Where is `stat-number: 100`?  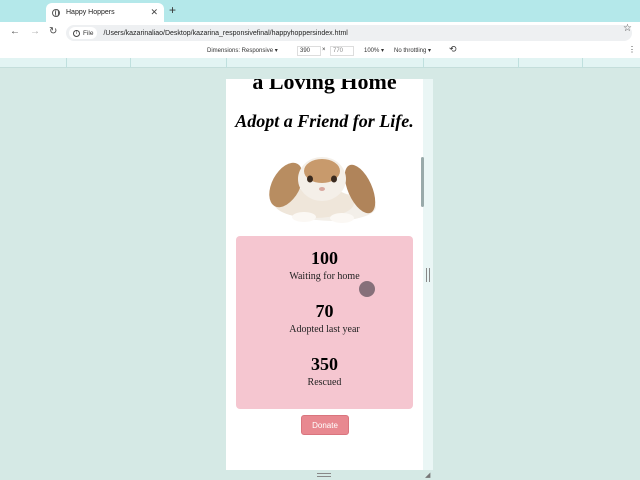 stat-number: 100 is located at coordinates (324, 258).